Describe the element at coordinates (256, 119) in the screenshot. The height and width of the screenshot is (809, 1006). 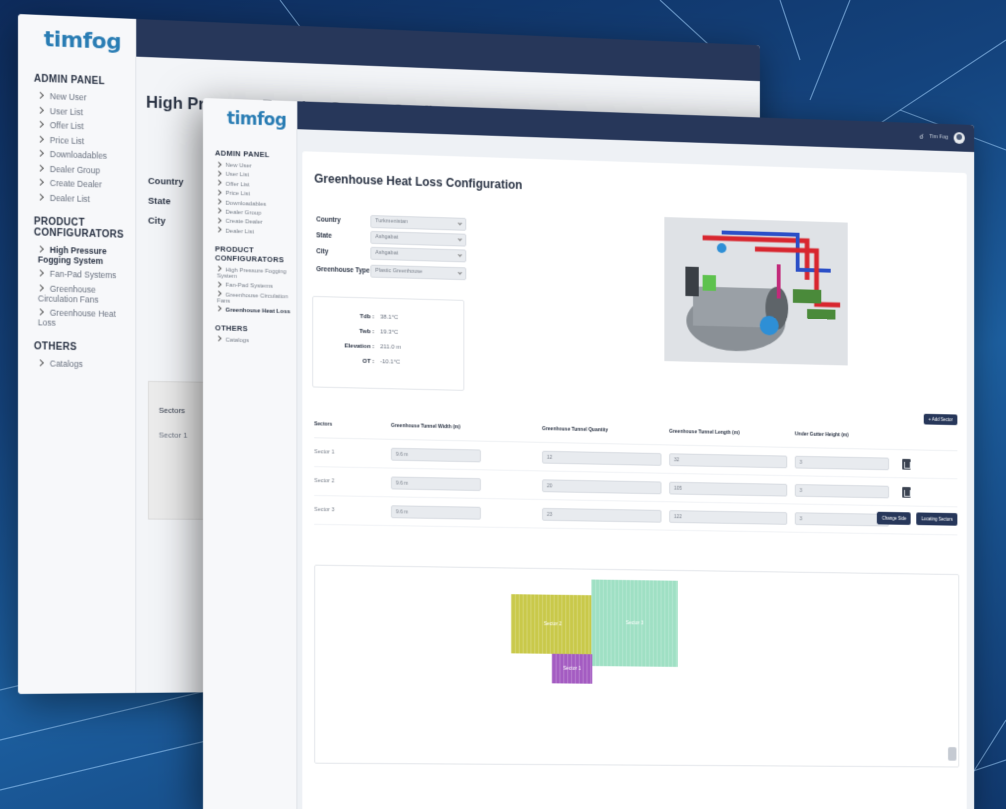
I see `front-brand-logo: timfog` at that location.